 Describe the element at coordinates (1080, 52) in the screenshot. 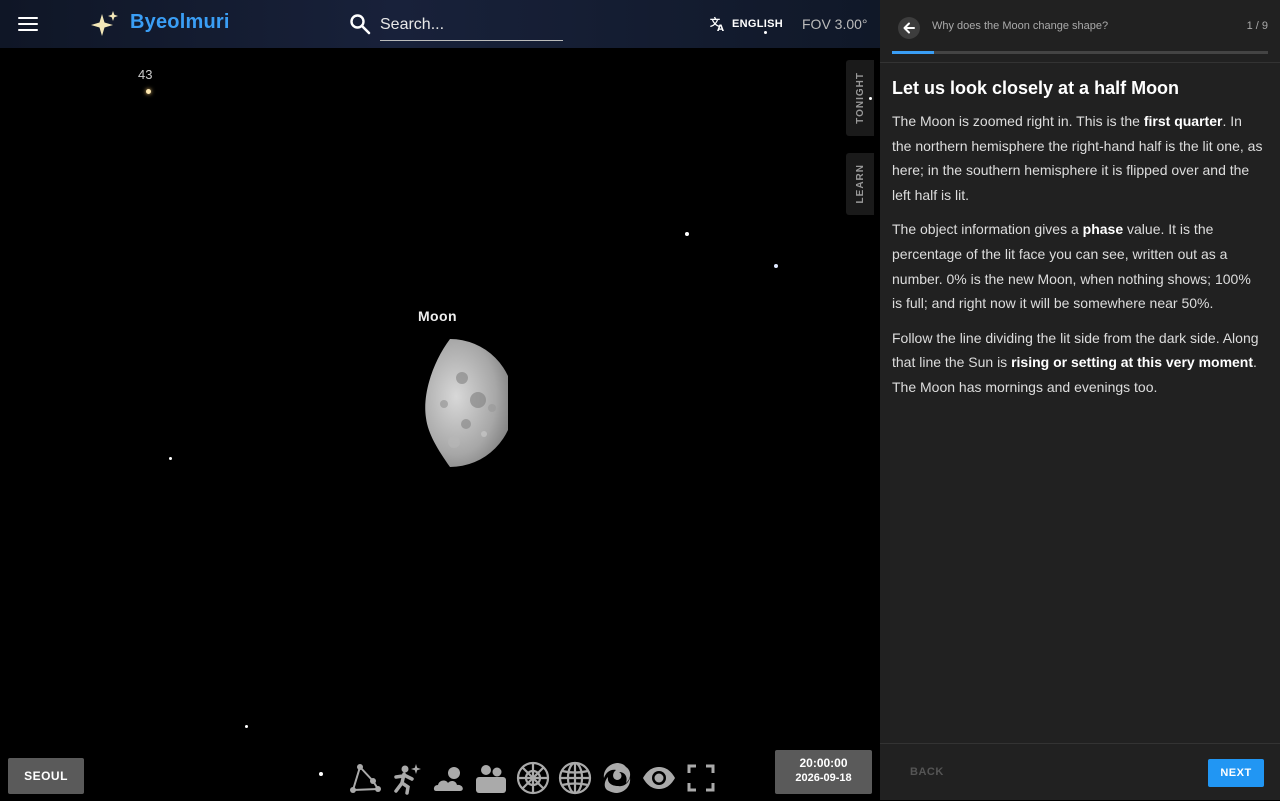

I see `tour-progress-bar` at that location.